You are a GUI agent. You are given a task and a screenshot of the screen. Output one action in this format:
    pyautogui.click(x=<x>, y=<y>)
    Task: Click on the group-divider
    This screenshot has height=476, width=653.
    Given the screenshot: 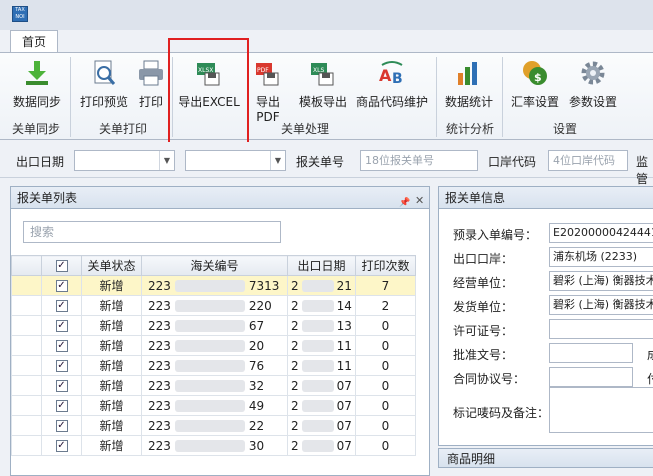 What is the action you would take?
    pyautogui.click(x=70, y=97)
    